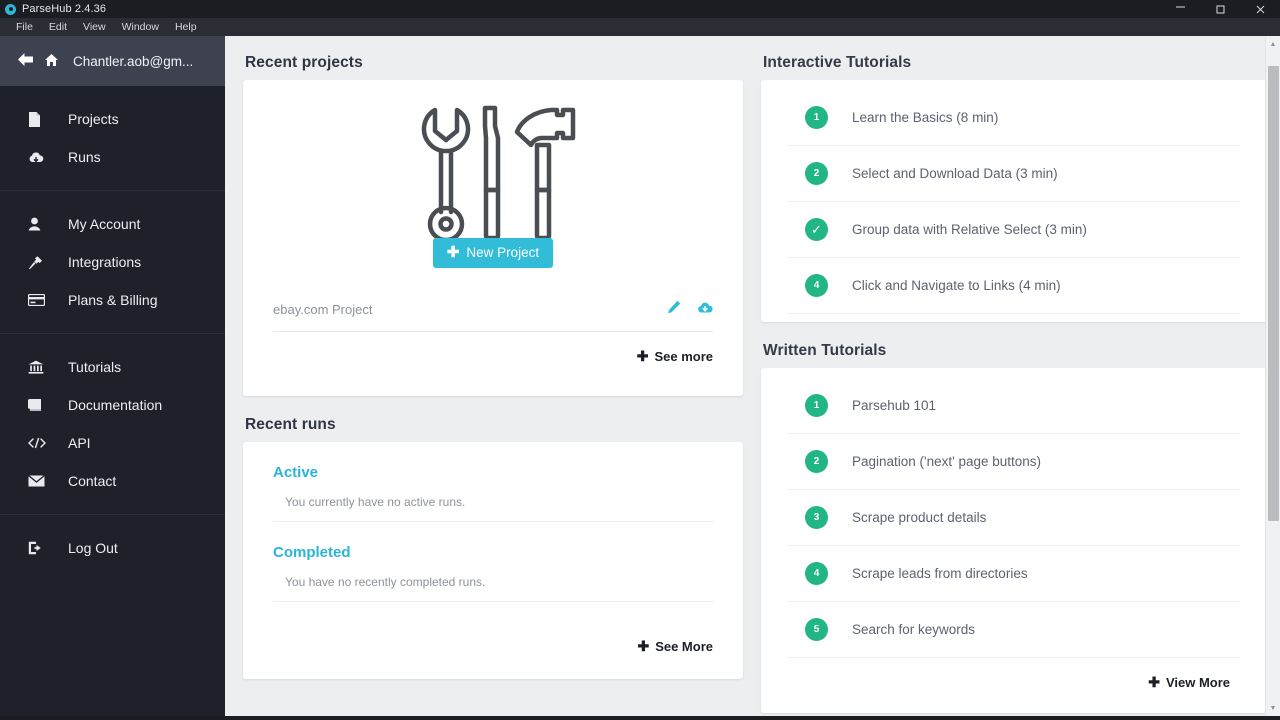 This screenshot has height=720, width=1280. I want to click on see-more-projects-button: ✚ See more, so click(675, 356).